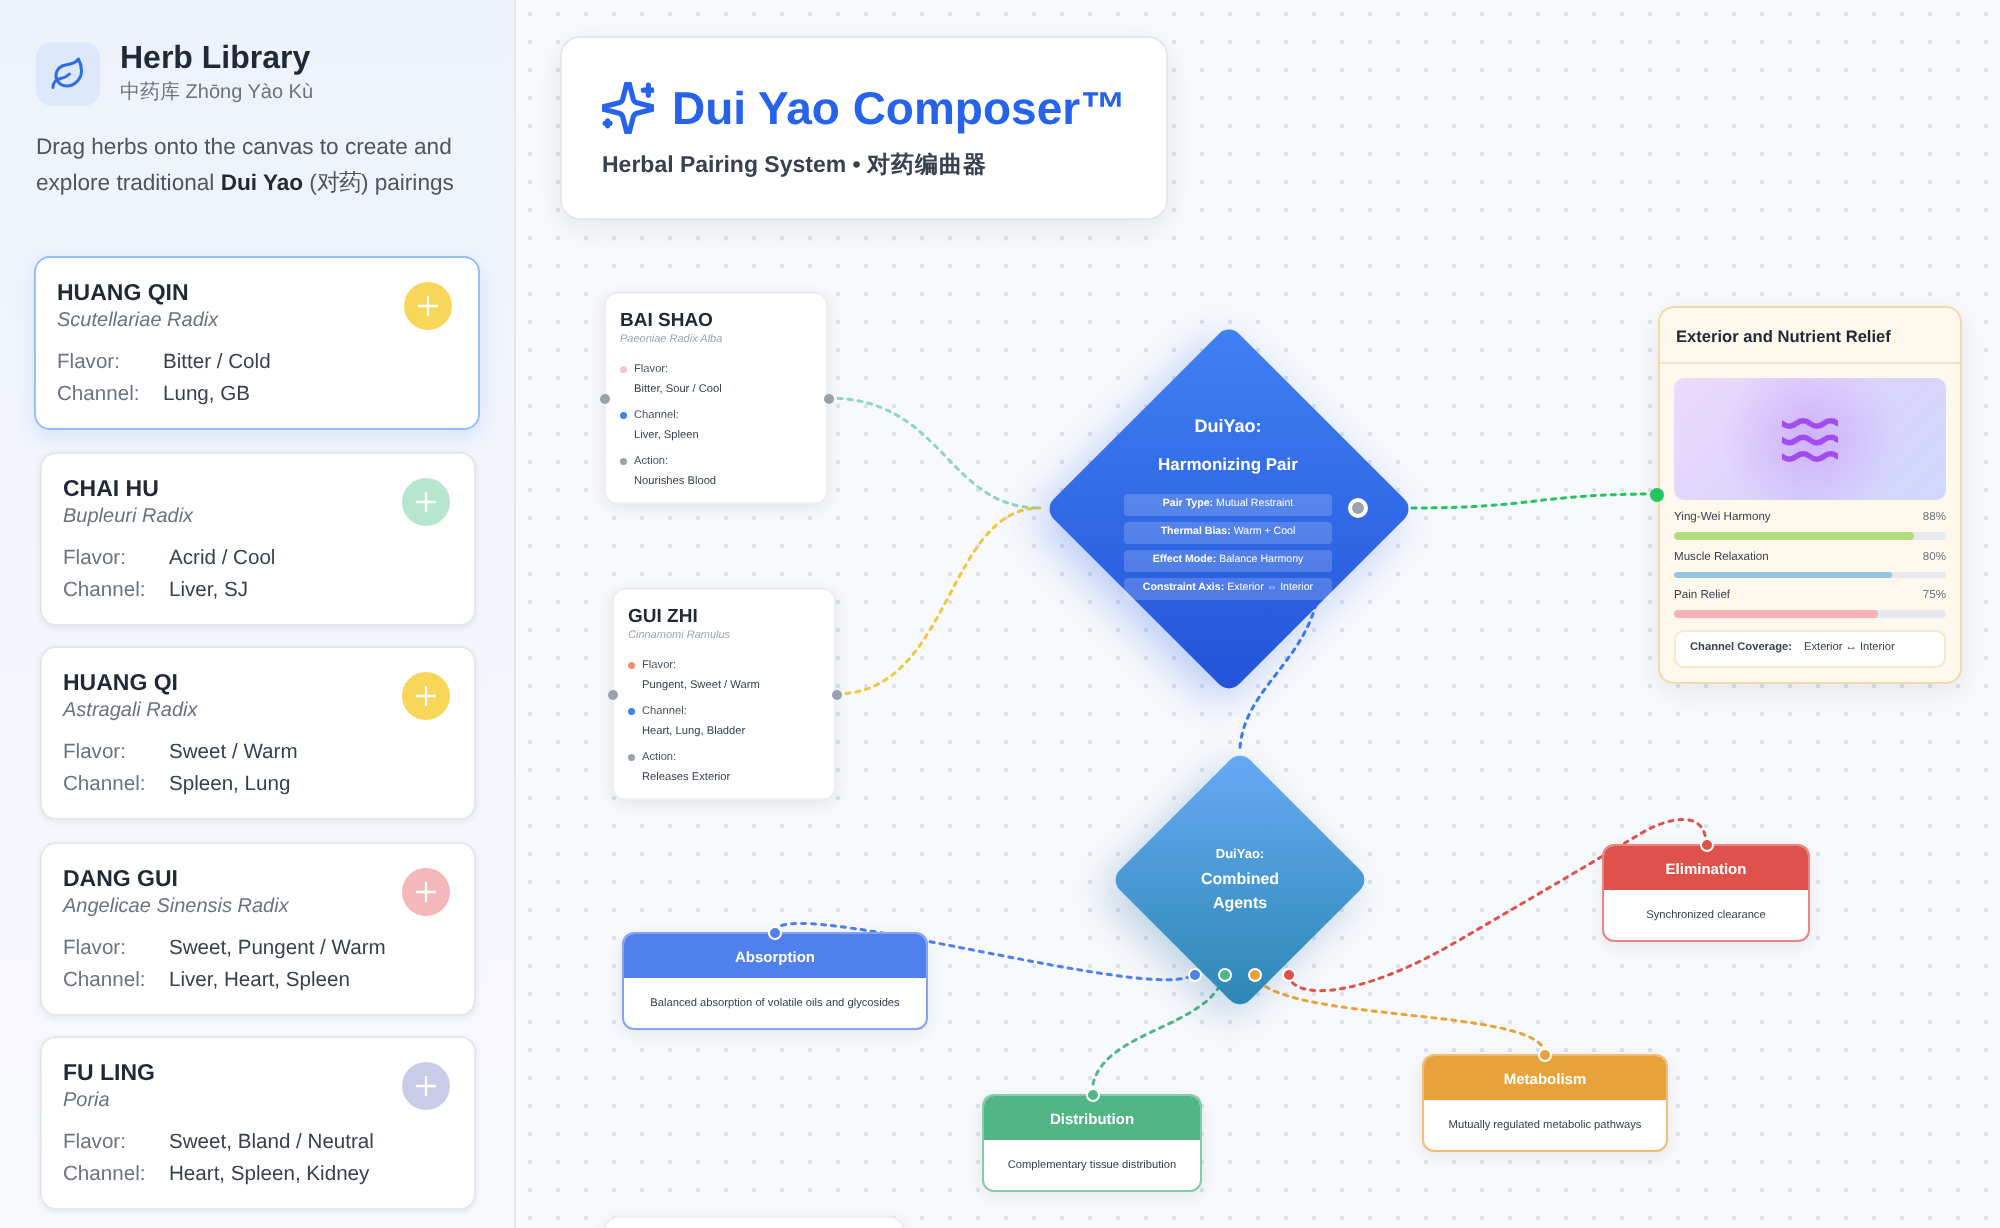 The image size is (2000, 1228). Describe the element at coordinates (112, 489) in the screenshot. I see `herb-name: CHAI HU` at that location.